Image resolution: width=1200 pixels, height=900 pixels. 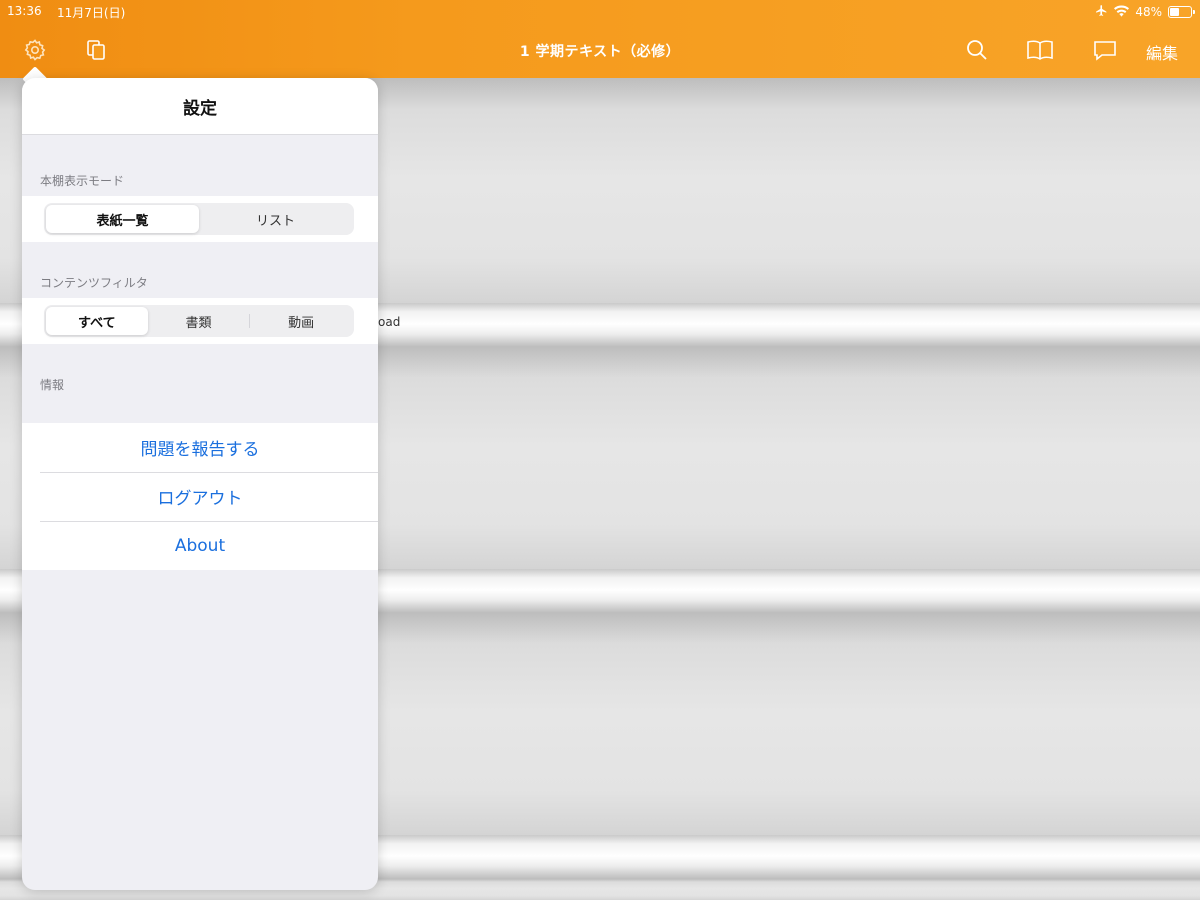 I want to click on popover-title: 設定, so click(x=200, y=106).